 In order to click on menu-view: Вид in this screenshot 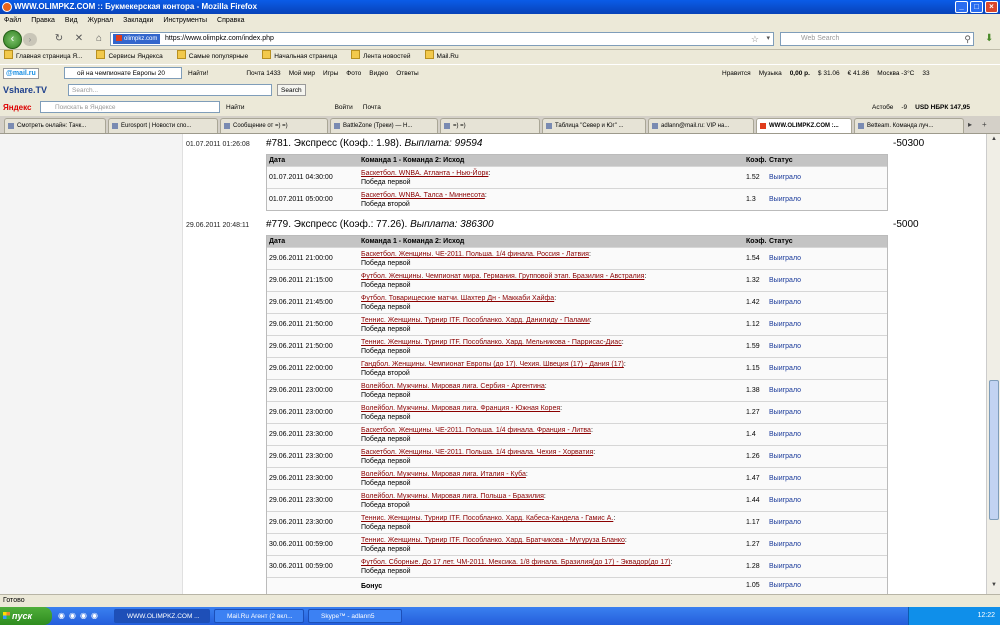, I will do `click(71, 21)`.